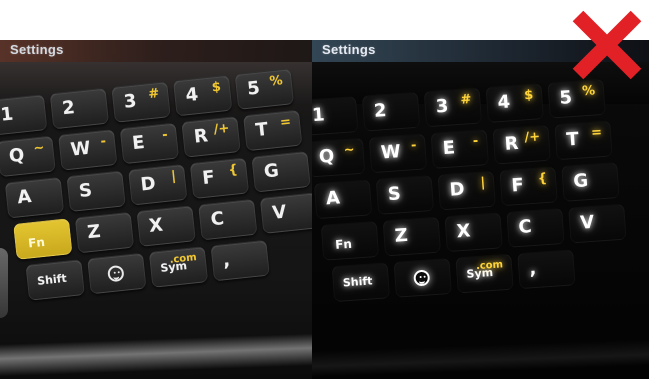 Image resolution: width=649 pixels, height=379 pixels. Describe the element at coordinates (117, 273) in the screenshot. I see `key-emoji` at that location.